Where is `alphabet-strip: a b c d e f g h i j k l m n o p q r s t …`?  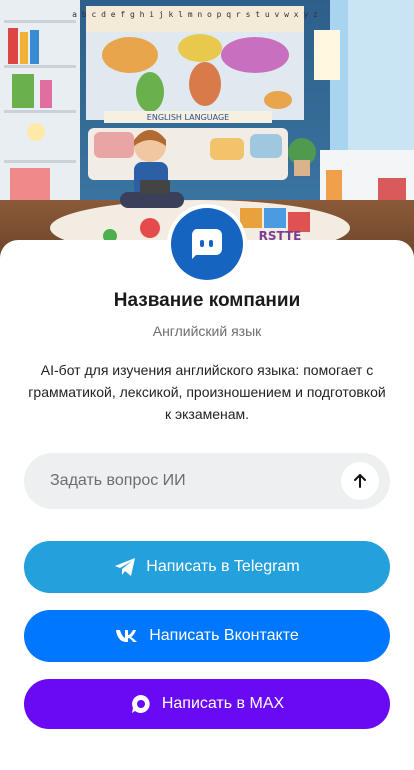 alphabet-strip: a b c d e f g h i j k l m n o p q r s t … is located at coordinates (195, 14).